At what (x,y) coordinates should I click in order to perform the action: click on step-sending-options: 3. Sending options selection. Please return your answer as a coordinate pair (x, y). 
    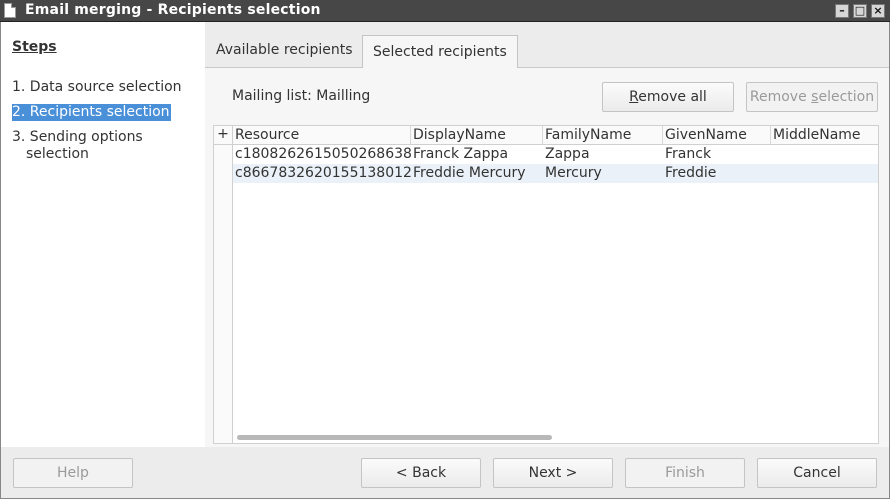
    Looking at the image, I should click on (77, 146).